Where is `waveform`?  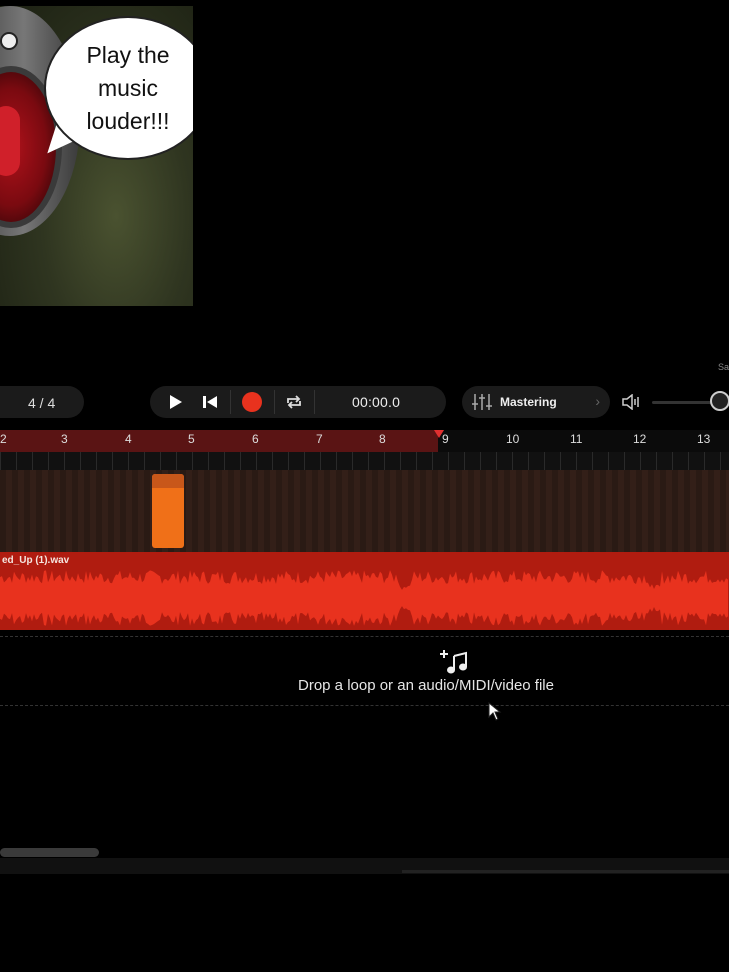 waveform is located at coordinates (364, 598).